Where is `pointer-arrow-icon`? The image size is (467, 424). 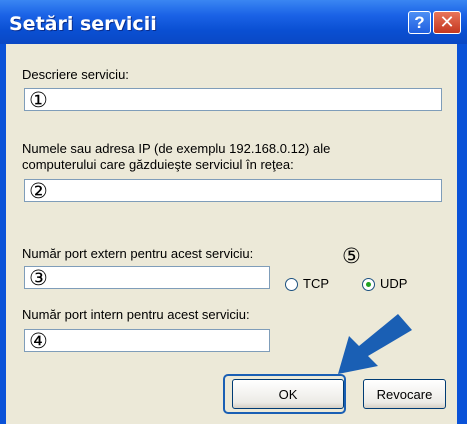
pointer-arrow-icon is located at coordinates (375, 344).